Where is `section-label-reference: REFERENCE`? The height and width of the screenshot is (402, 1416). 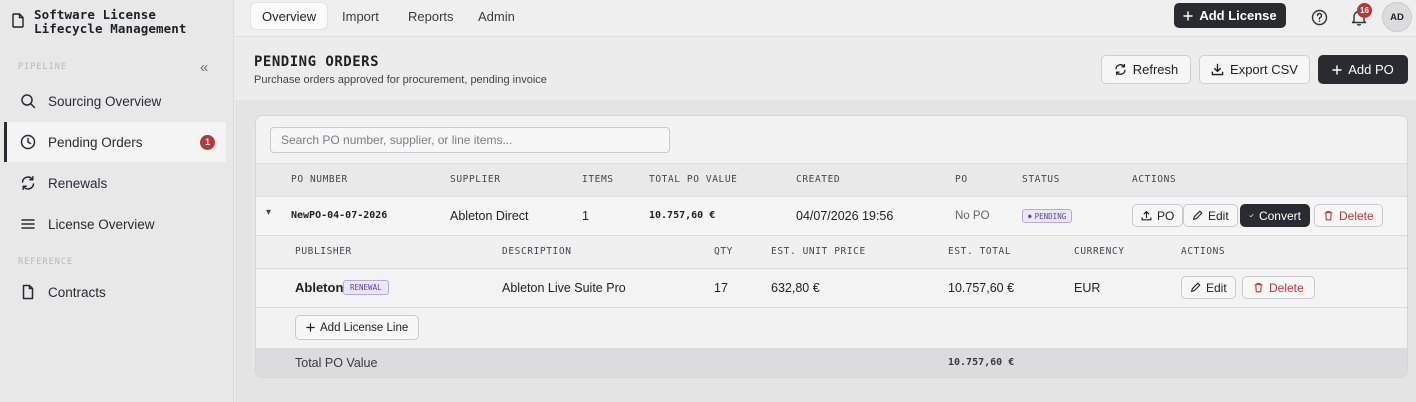
section-label-reference: REFERENCE is located at coordinates (46, 262).